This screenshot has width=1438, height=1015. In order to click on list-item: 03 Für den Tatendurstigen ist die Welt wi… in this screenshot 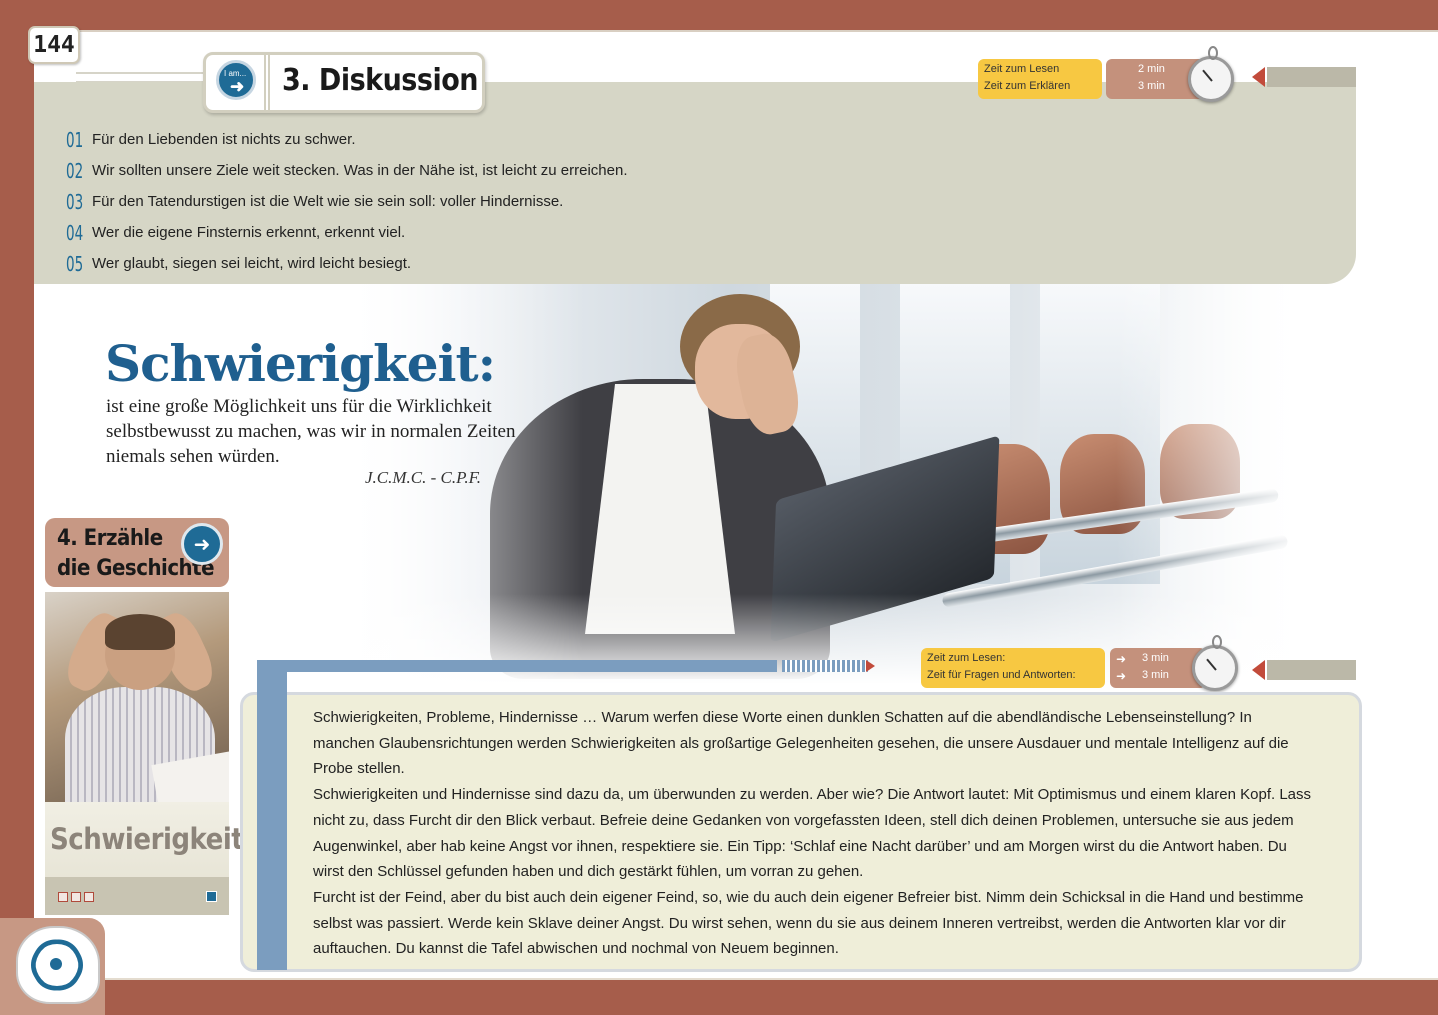, I will do `click(347, 201)`.